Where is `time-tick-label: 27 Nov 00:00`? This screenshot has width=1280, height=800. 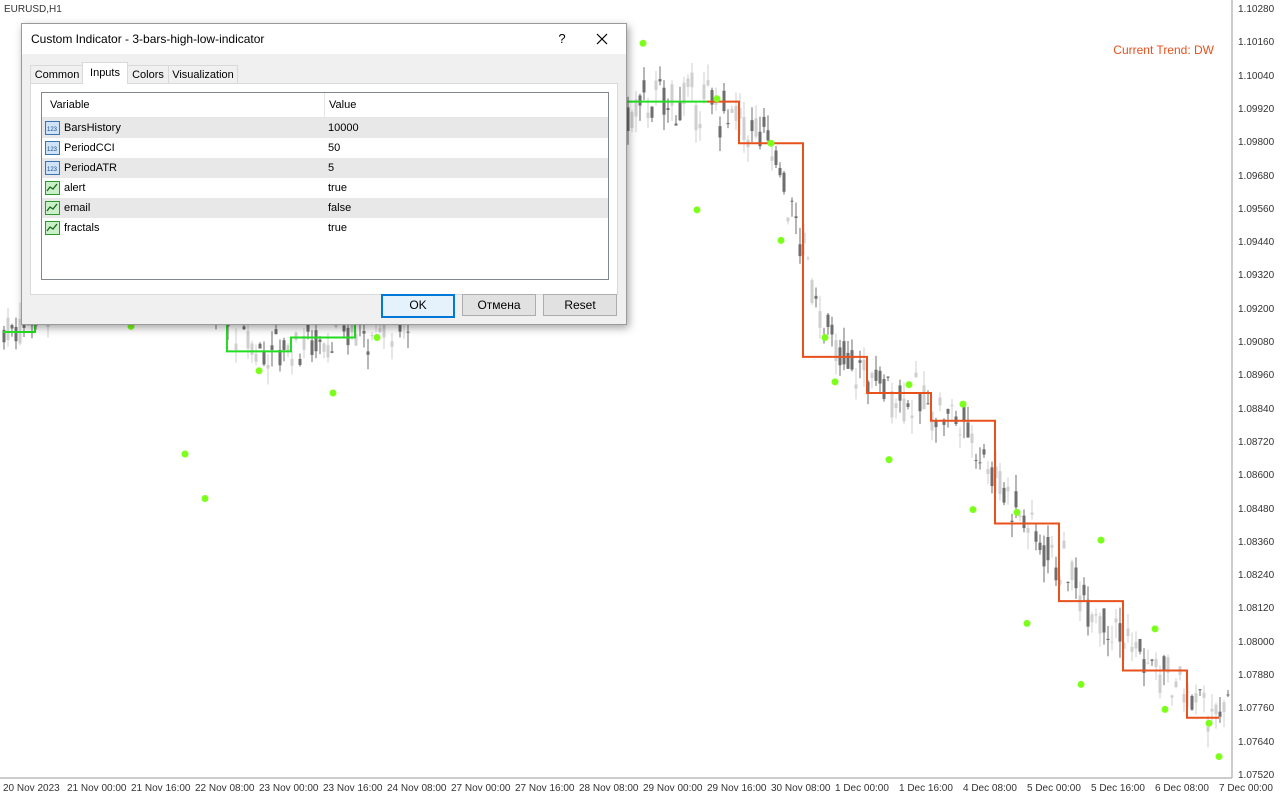
time-tick-label: 27 Nov 00:00 is located at coordinates (481, 788).